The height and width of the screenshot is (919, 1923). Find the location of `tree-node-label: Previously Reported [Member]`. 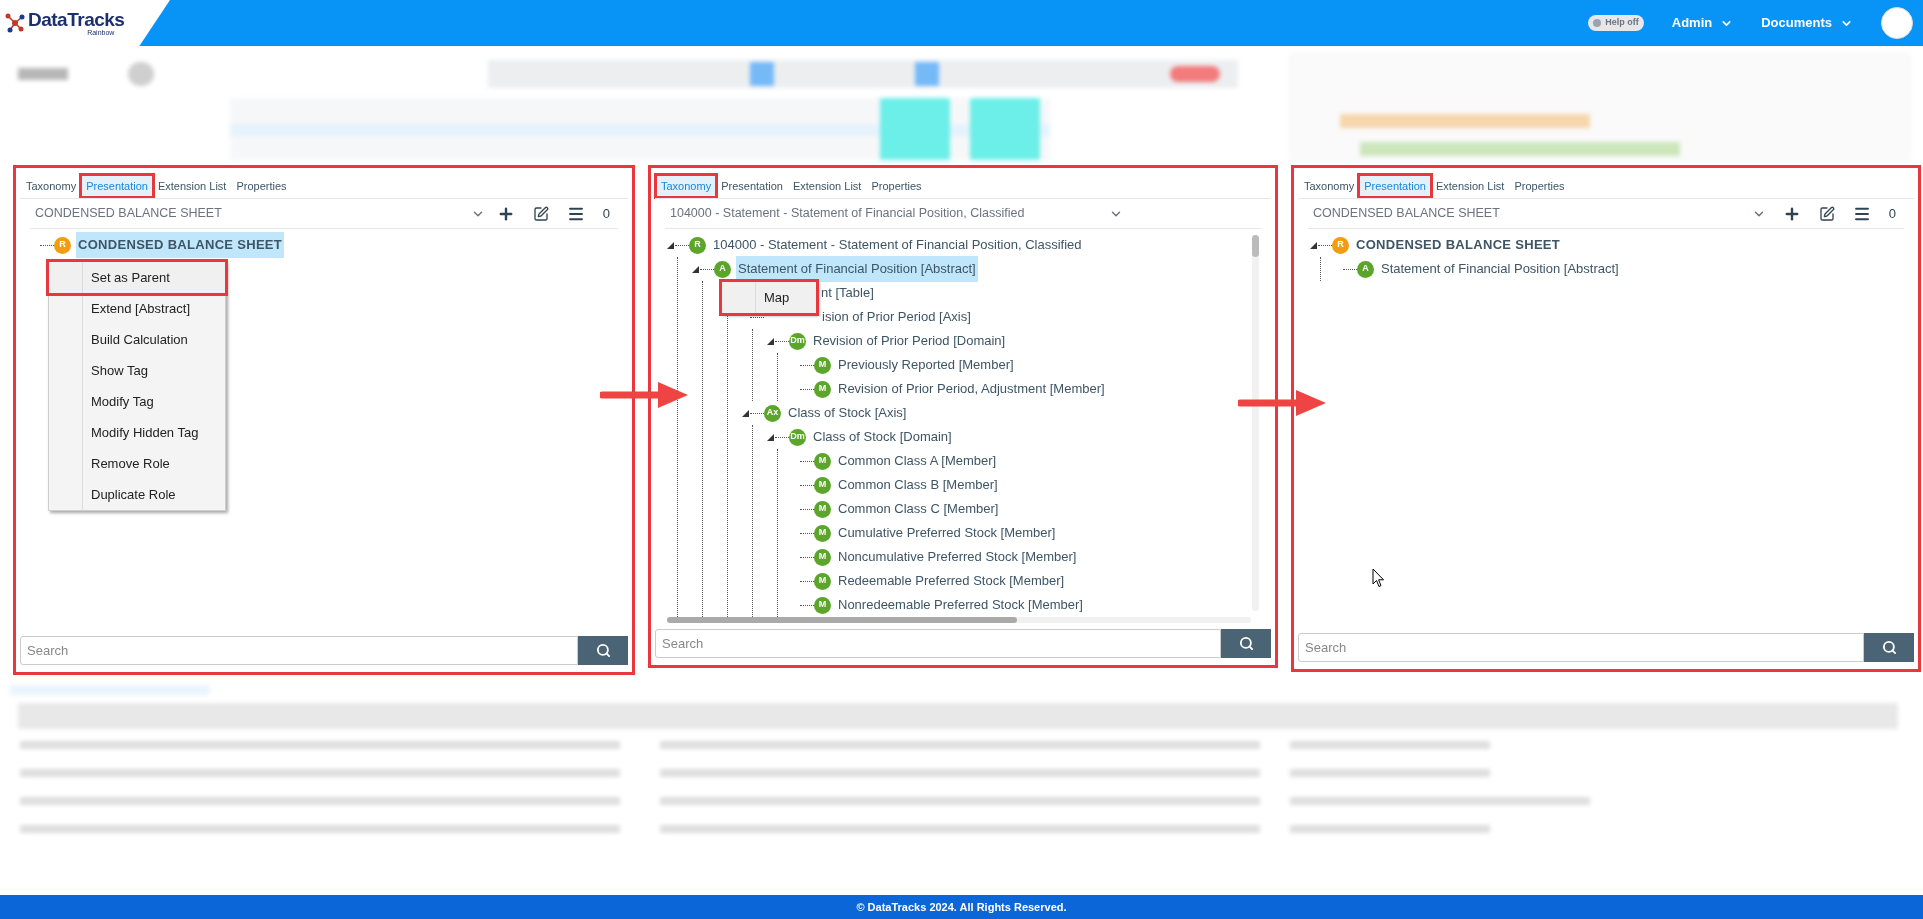

tree-node-label: Previously Reported [Member] is located at coordinates (926, 365).